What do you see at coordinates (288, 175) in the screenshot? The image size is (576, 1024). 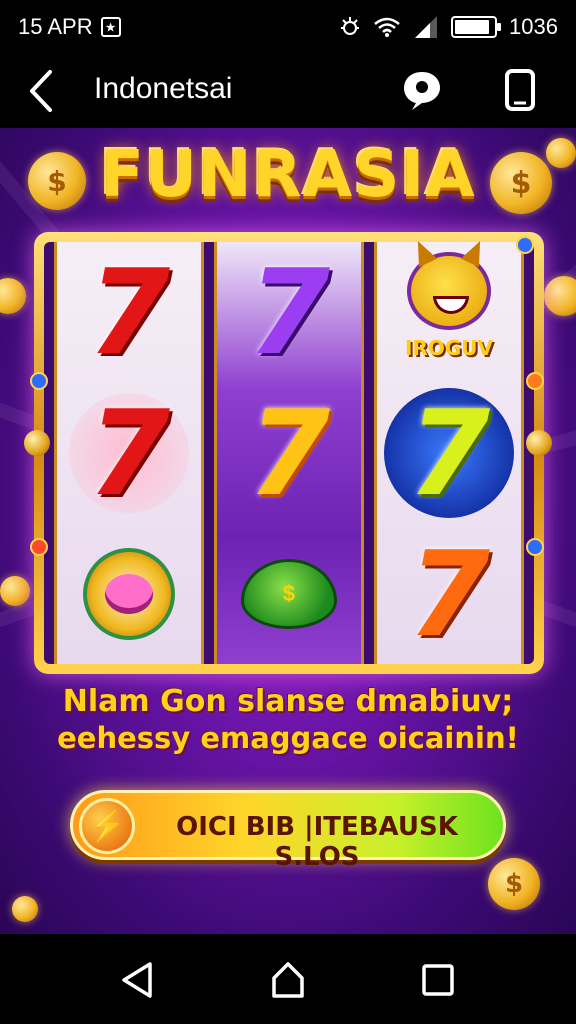 I see `game-logo: FUNRASIA` at bounding box center [288, 175].